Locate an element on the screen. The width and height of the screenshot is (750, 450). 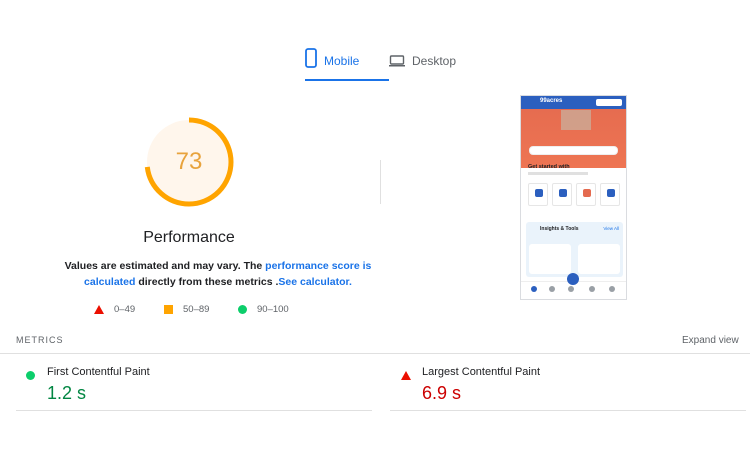
legend-poor-label: 0–49 is located at coordinates (125, 309).